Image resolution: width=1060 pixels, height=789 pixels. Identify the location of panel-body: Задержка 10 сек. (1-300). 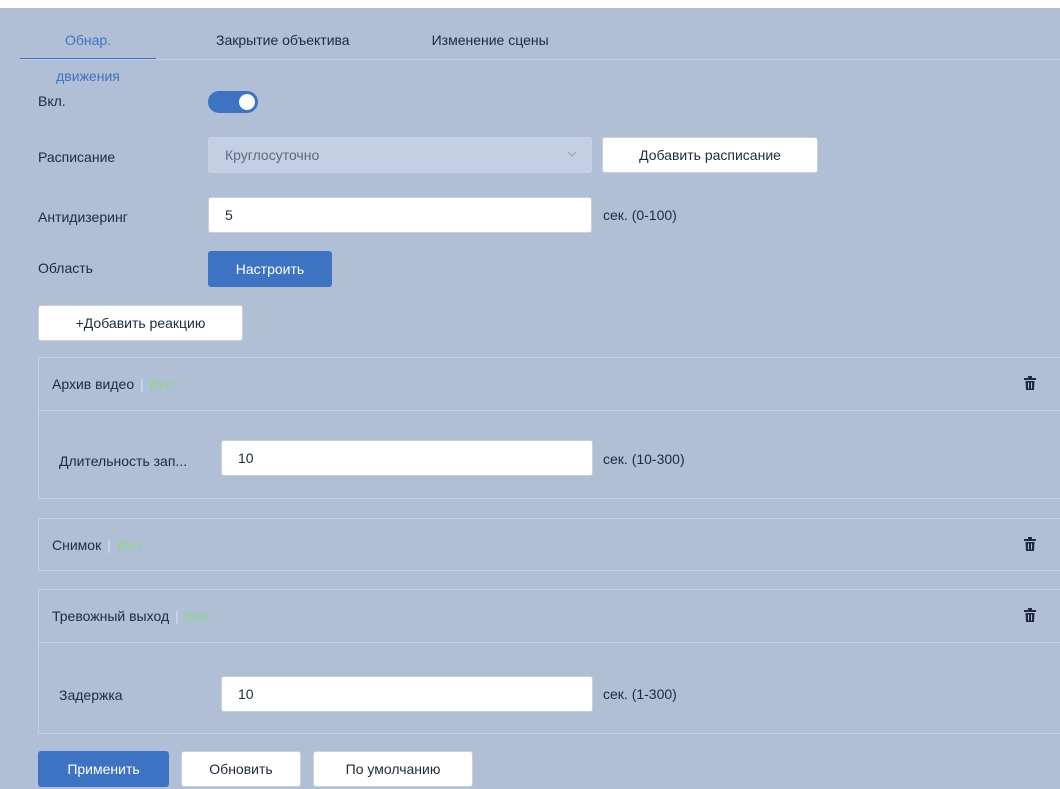
(549, 687).